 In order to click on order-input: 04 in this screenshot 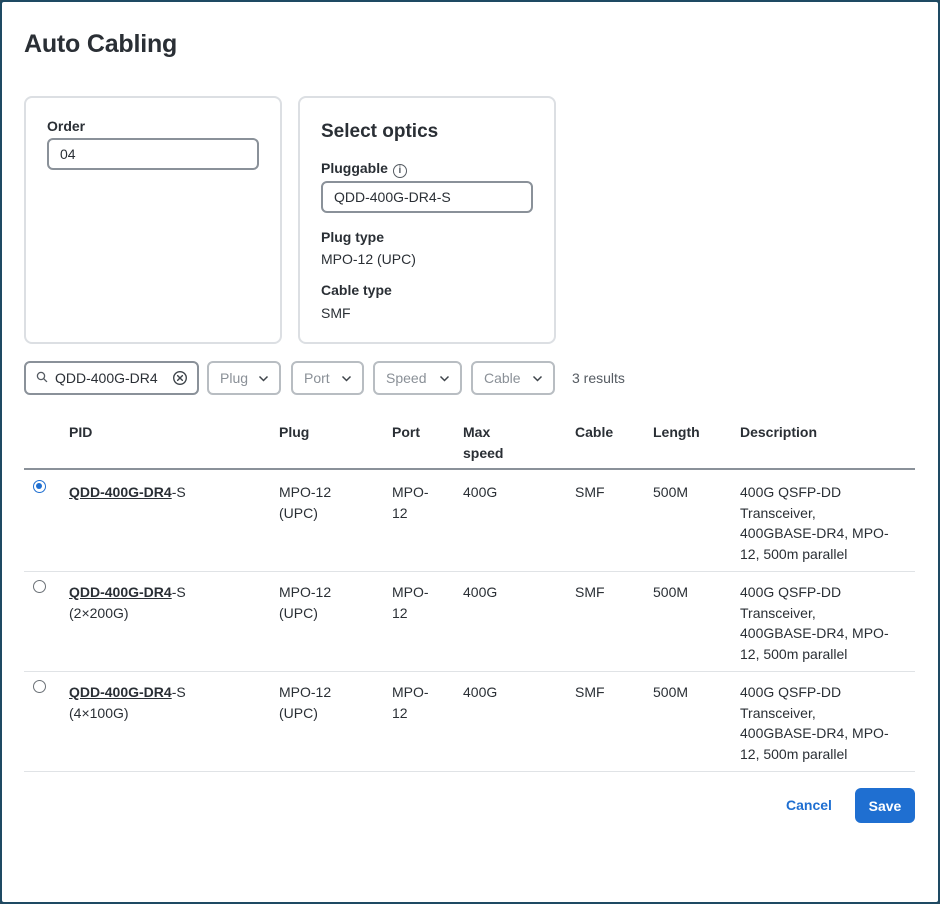, I will do `click(153, 154)`.